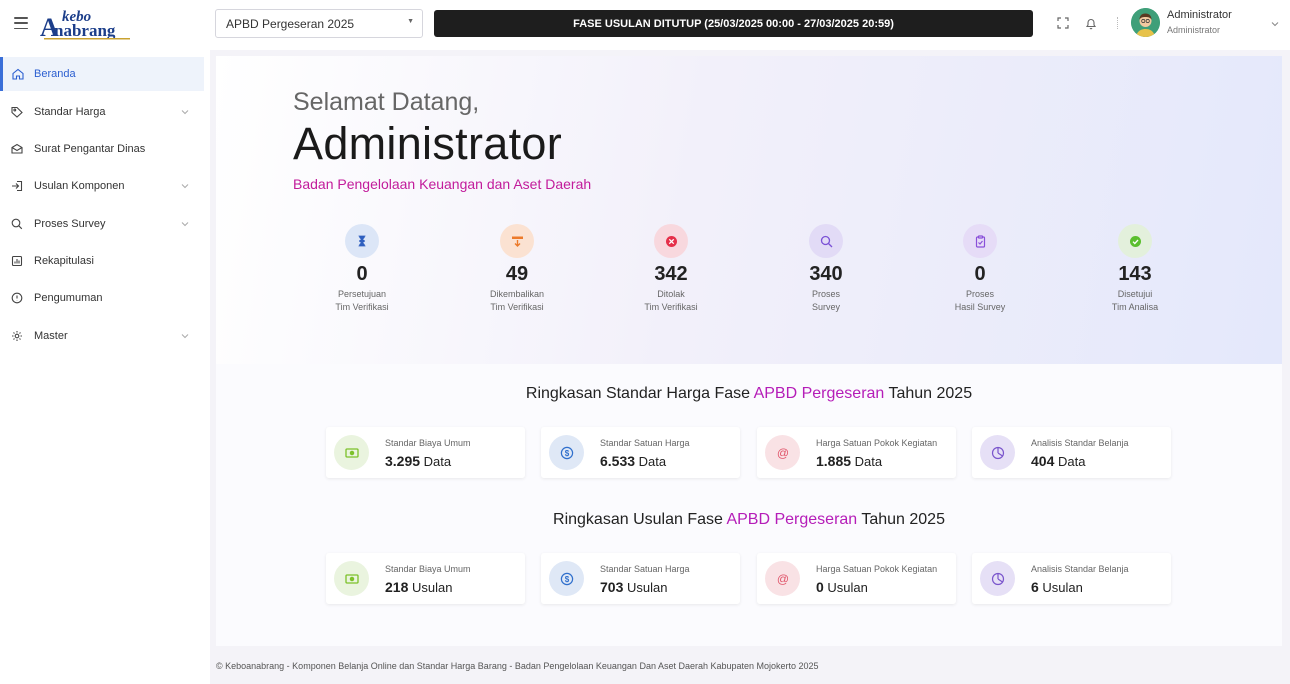  Describe the element at coordinates (102, 186) in the screenshot. I see `sidebar-item-usulan-komponen: Usulan Komponen` at that location.